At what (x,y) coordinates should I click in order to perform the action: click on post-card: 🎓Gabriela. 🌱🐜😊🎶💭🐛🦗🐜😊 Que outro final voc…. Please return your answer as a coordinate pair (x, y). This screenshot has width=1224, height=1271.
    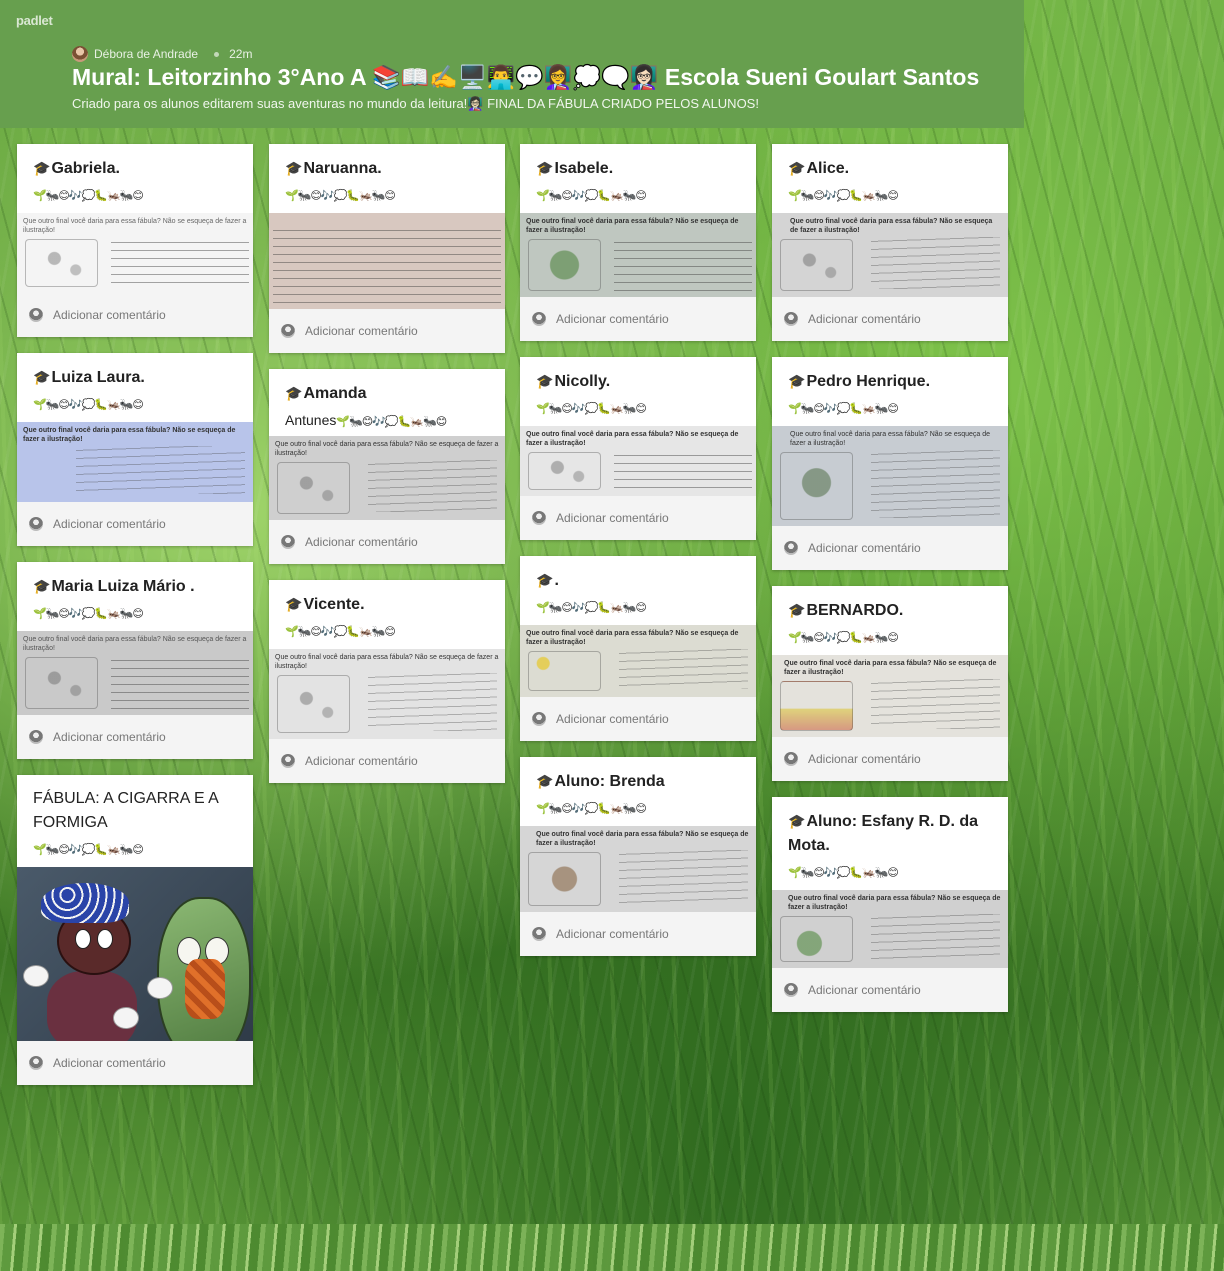
    Looking at the image, I should click on (135, 240).